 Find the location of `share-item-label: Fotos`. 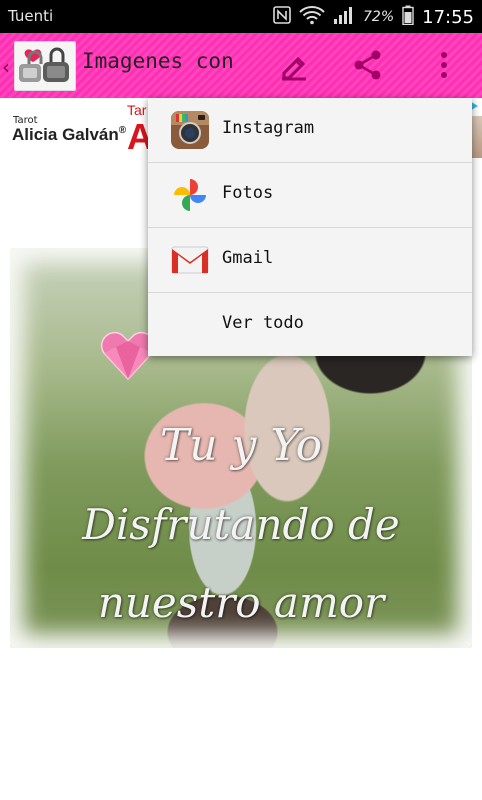

share-item-label: Fotos is located at coordinates (248, 193).